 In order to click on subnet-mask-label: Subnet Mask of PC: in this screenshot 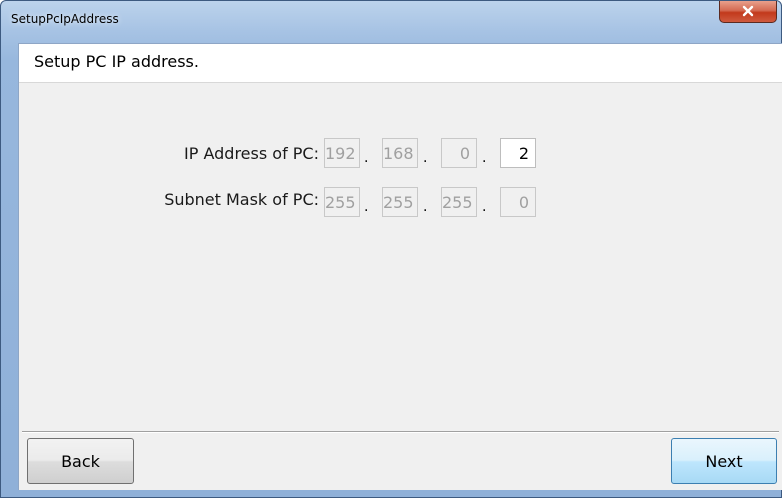, I will do `click(241, 199)`.